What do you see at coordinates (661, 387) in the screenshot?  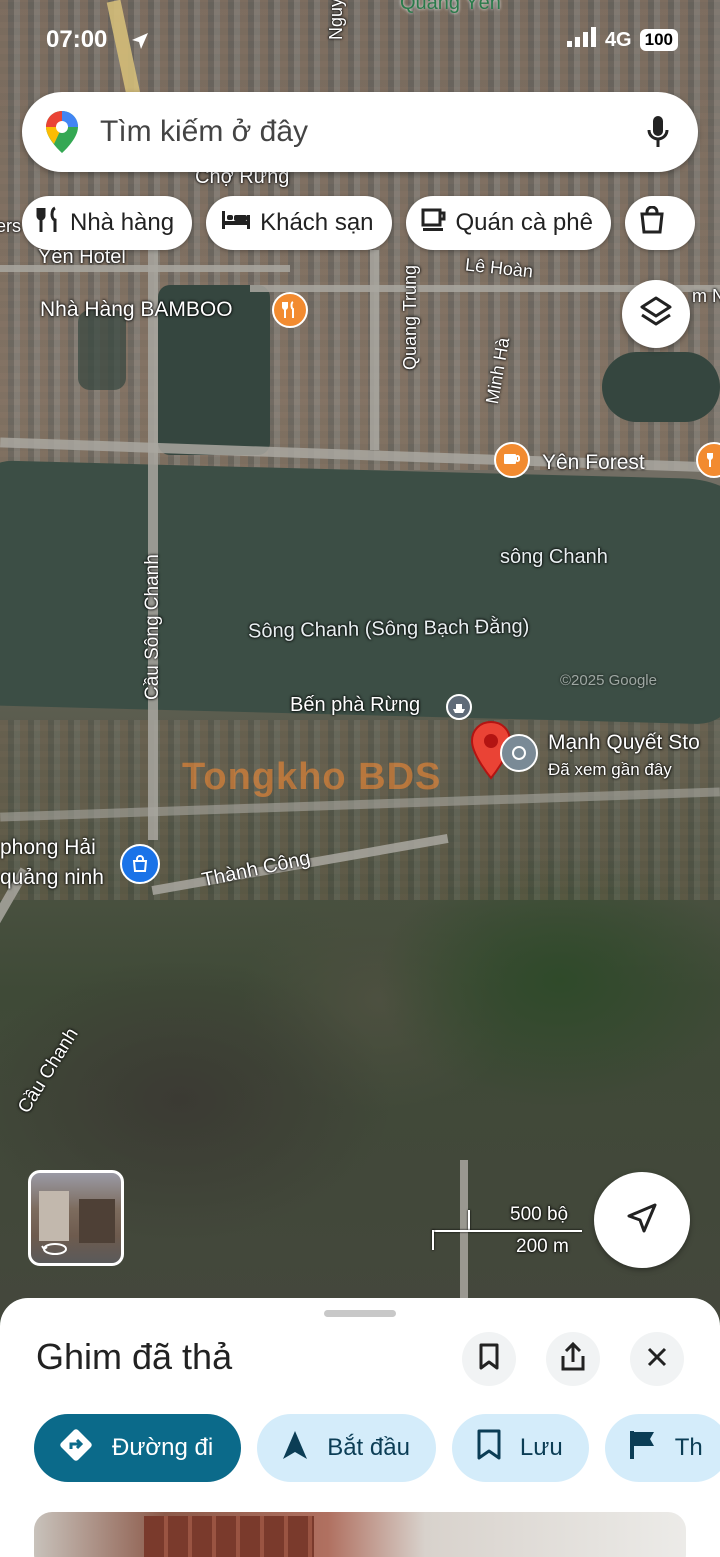 I see `pond-east` at bounding box center [661, 387].